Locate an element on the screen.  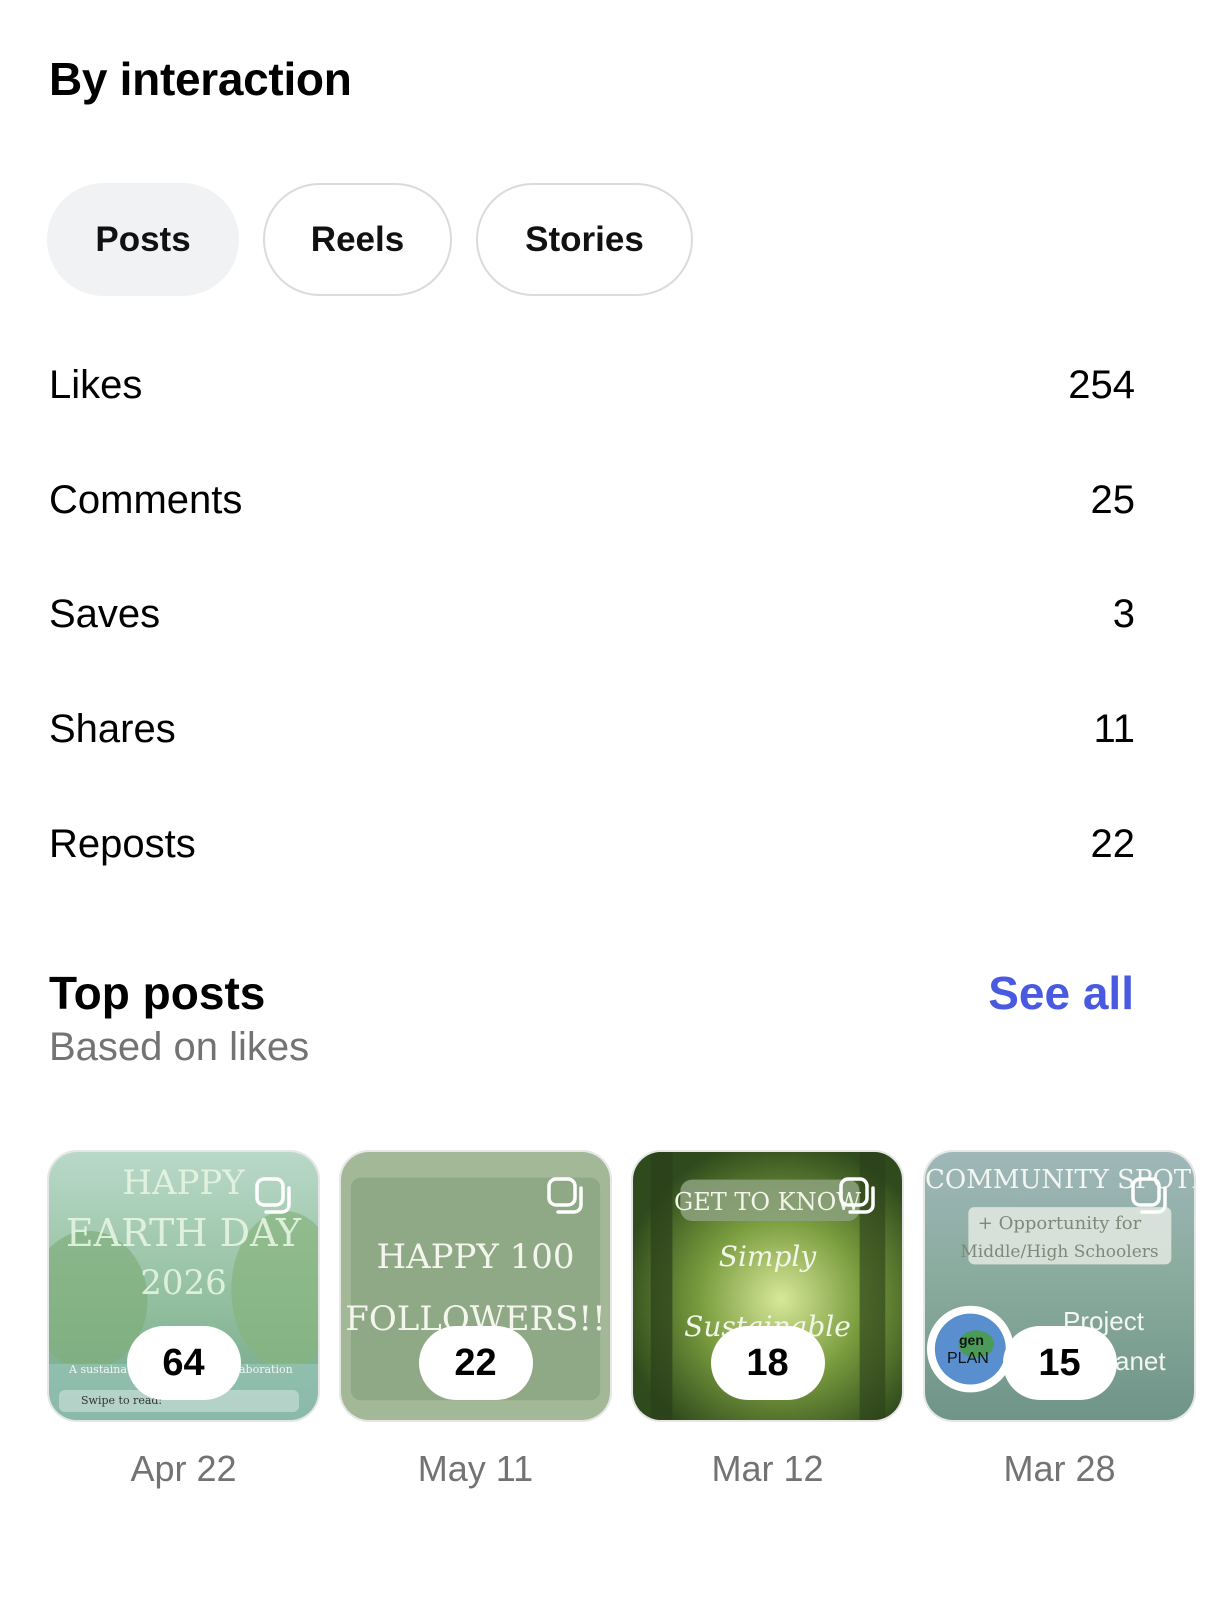
stat-value: 25 is located at coordinates (1113, 499).